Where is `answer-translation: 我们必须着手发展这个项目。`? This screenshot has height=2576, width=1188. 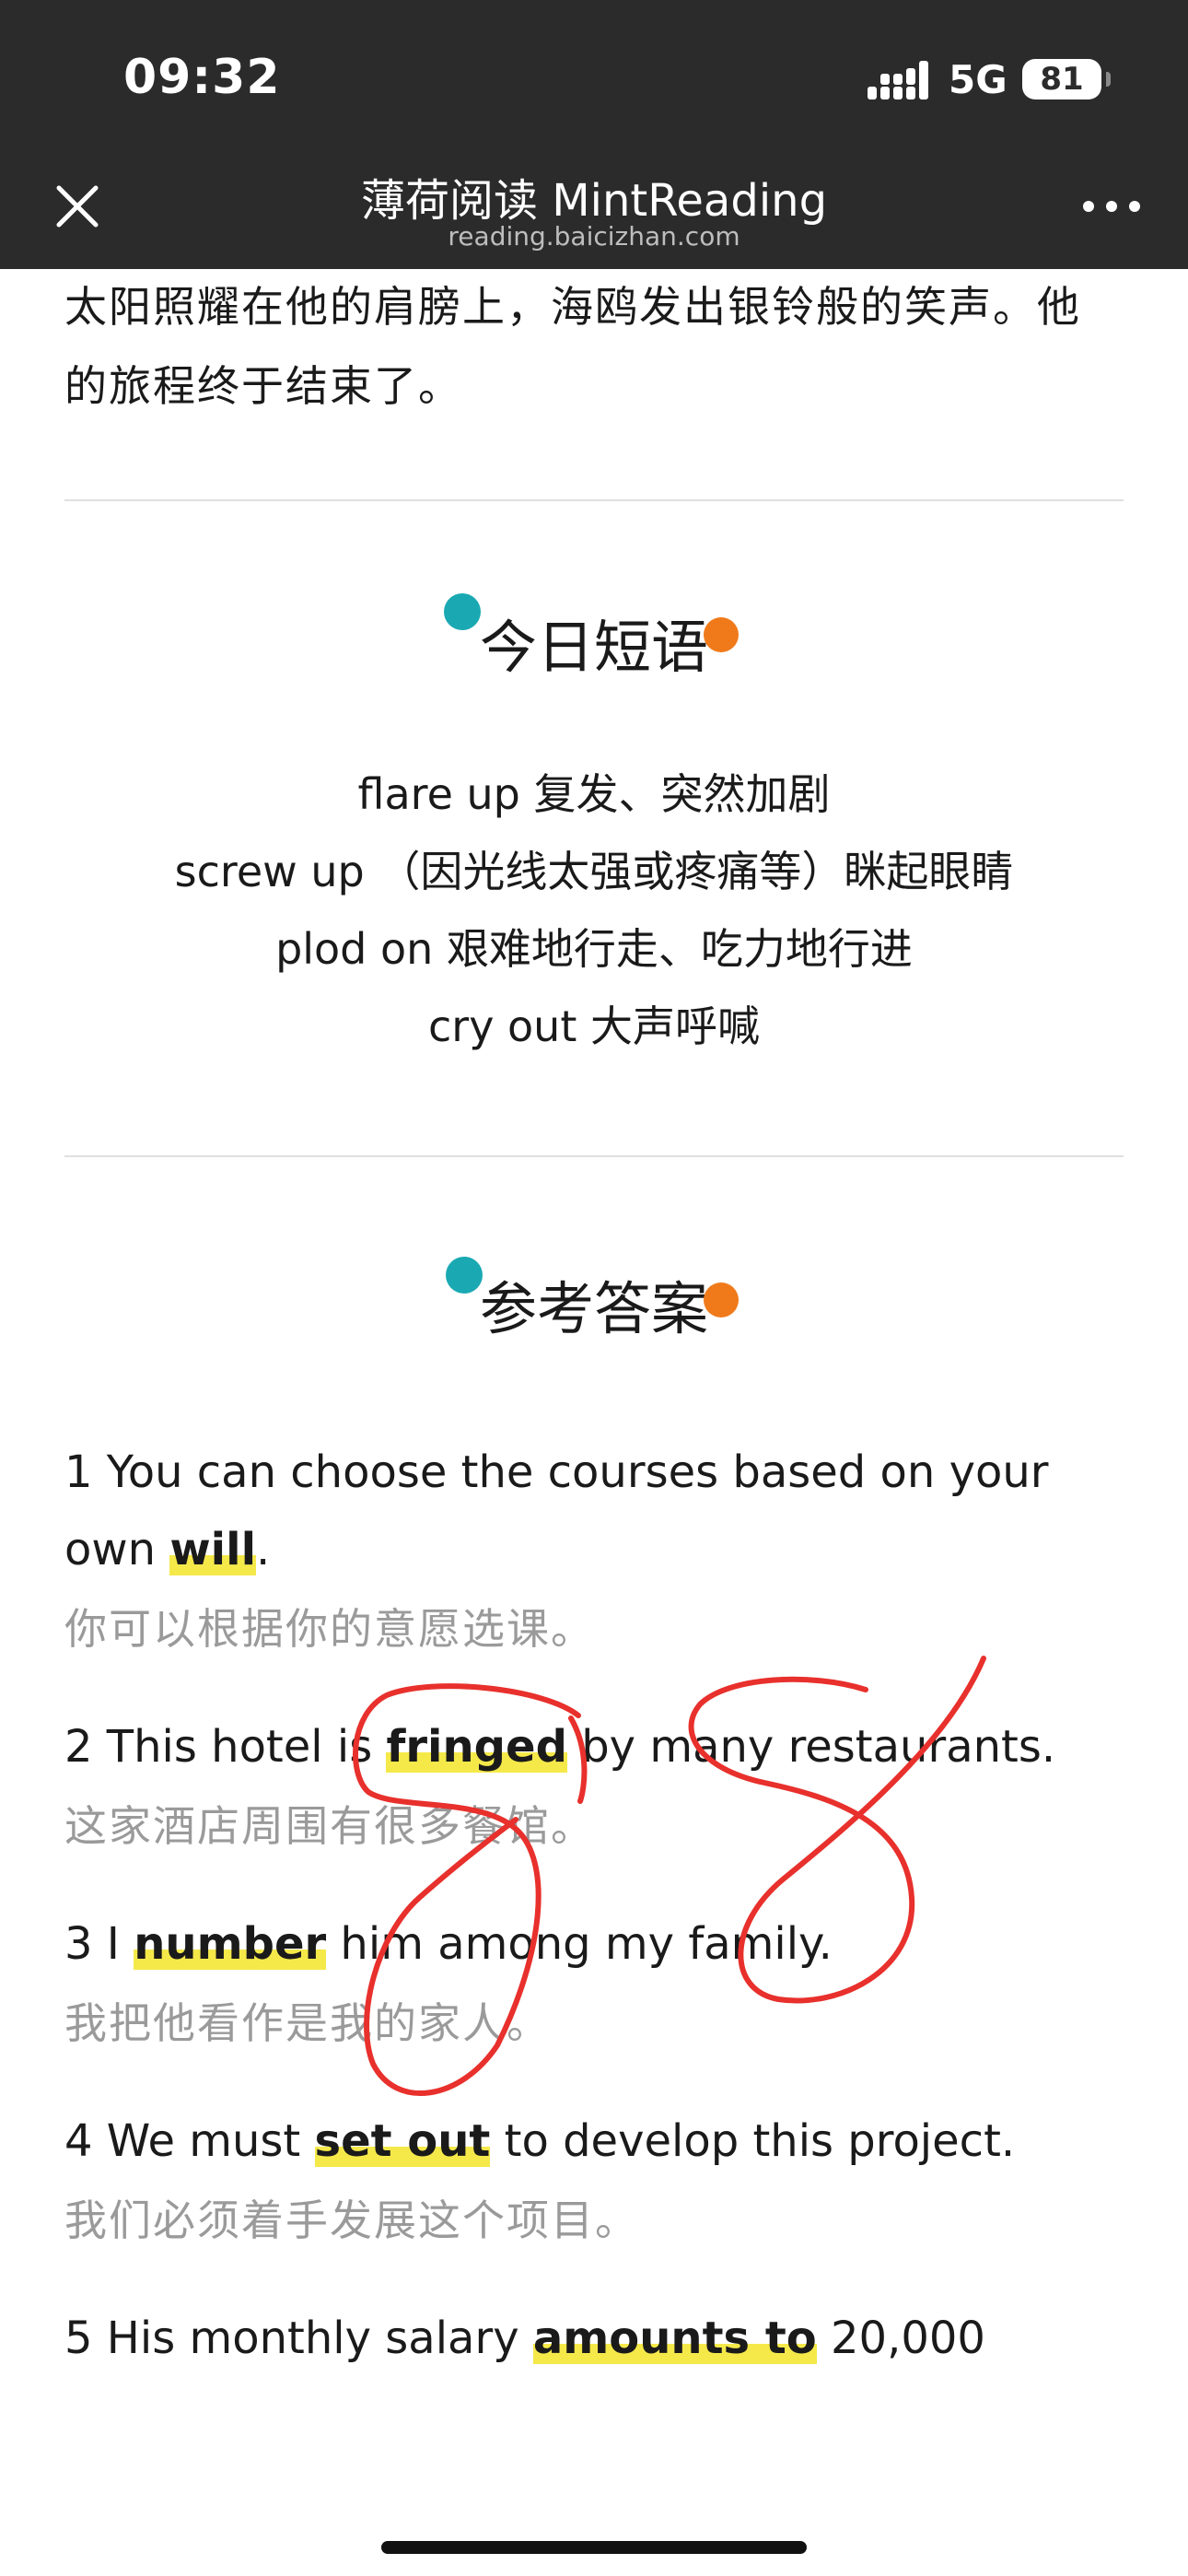 answer-translation: 我们必须着手发展这个项目。 is located at coordinates (352, 2220).